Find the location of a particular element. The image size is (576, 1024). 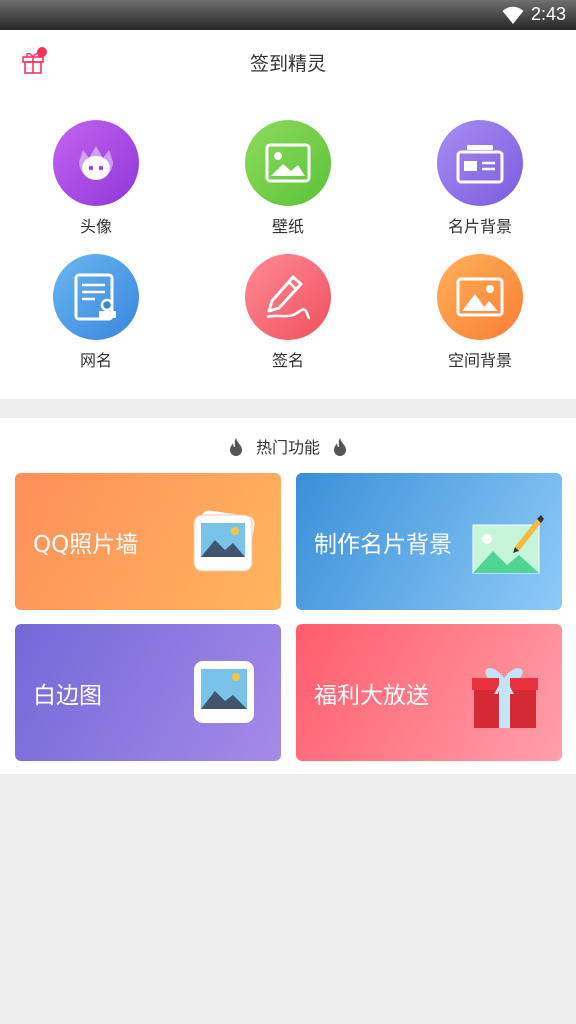

grid-item-space-background: 空间背景 is located at coordinates (480, 319).